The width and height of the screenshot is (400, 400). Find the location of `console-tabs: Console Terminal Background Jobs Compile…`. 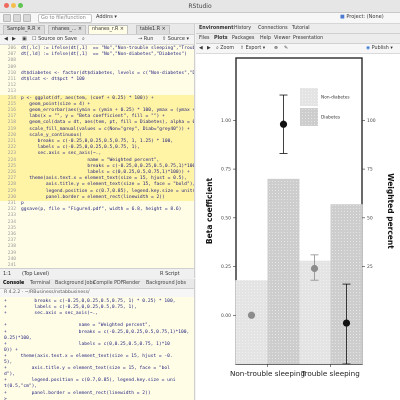

console-tabs: Console Terminal Background Jobs Compile… is located at coordinates (97, 284).